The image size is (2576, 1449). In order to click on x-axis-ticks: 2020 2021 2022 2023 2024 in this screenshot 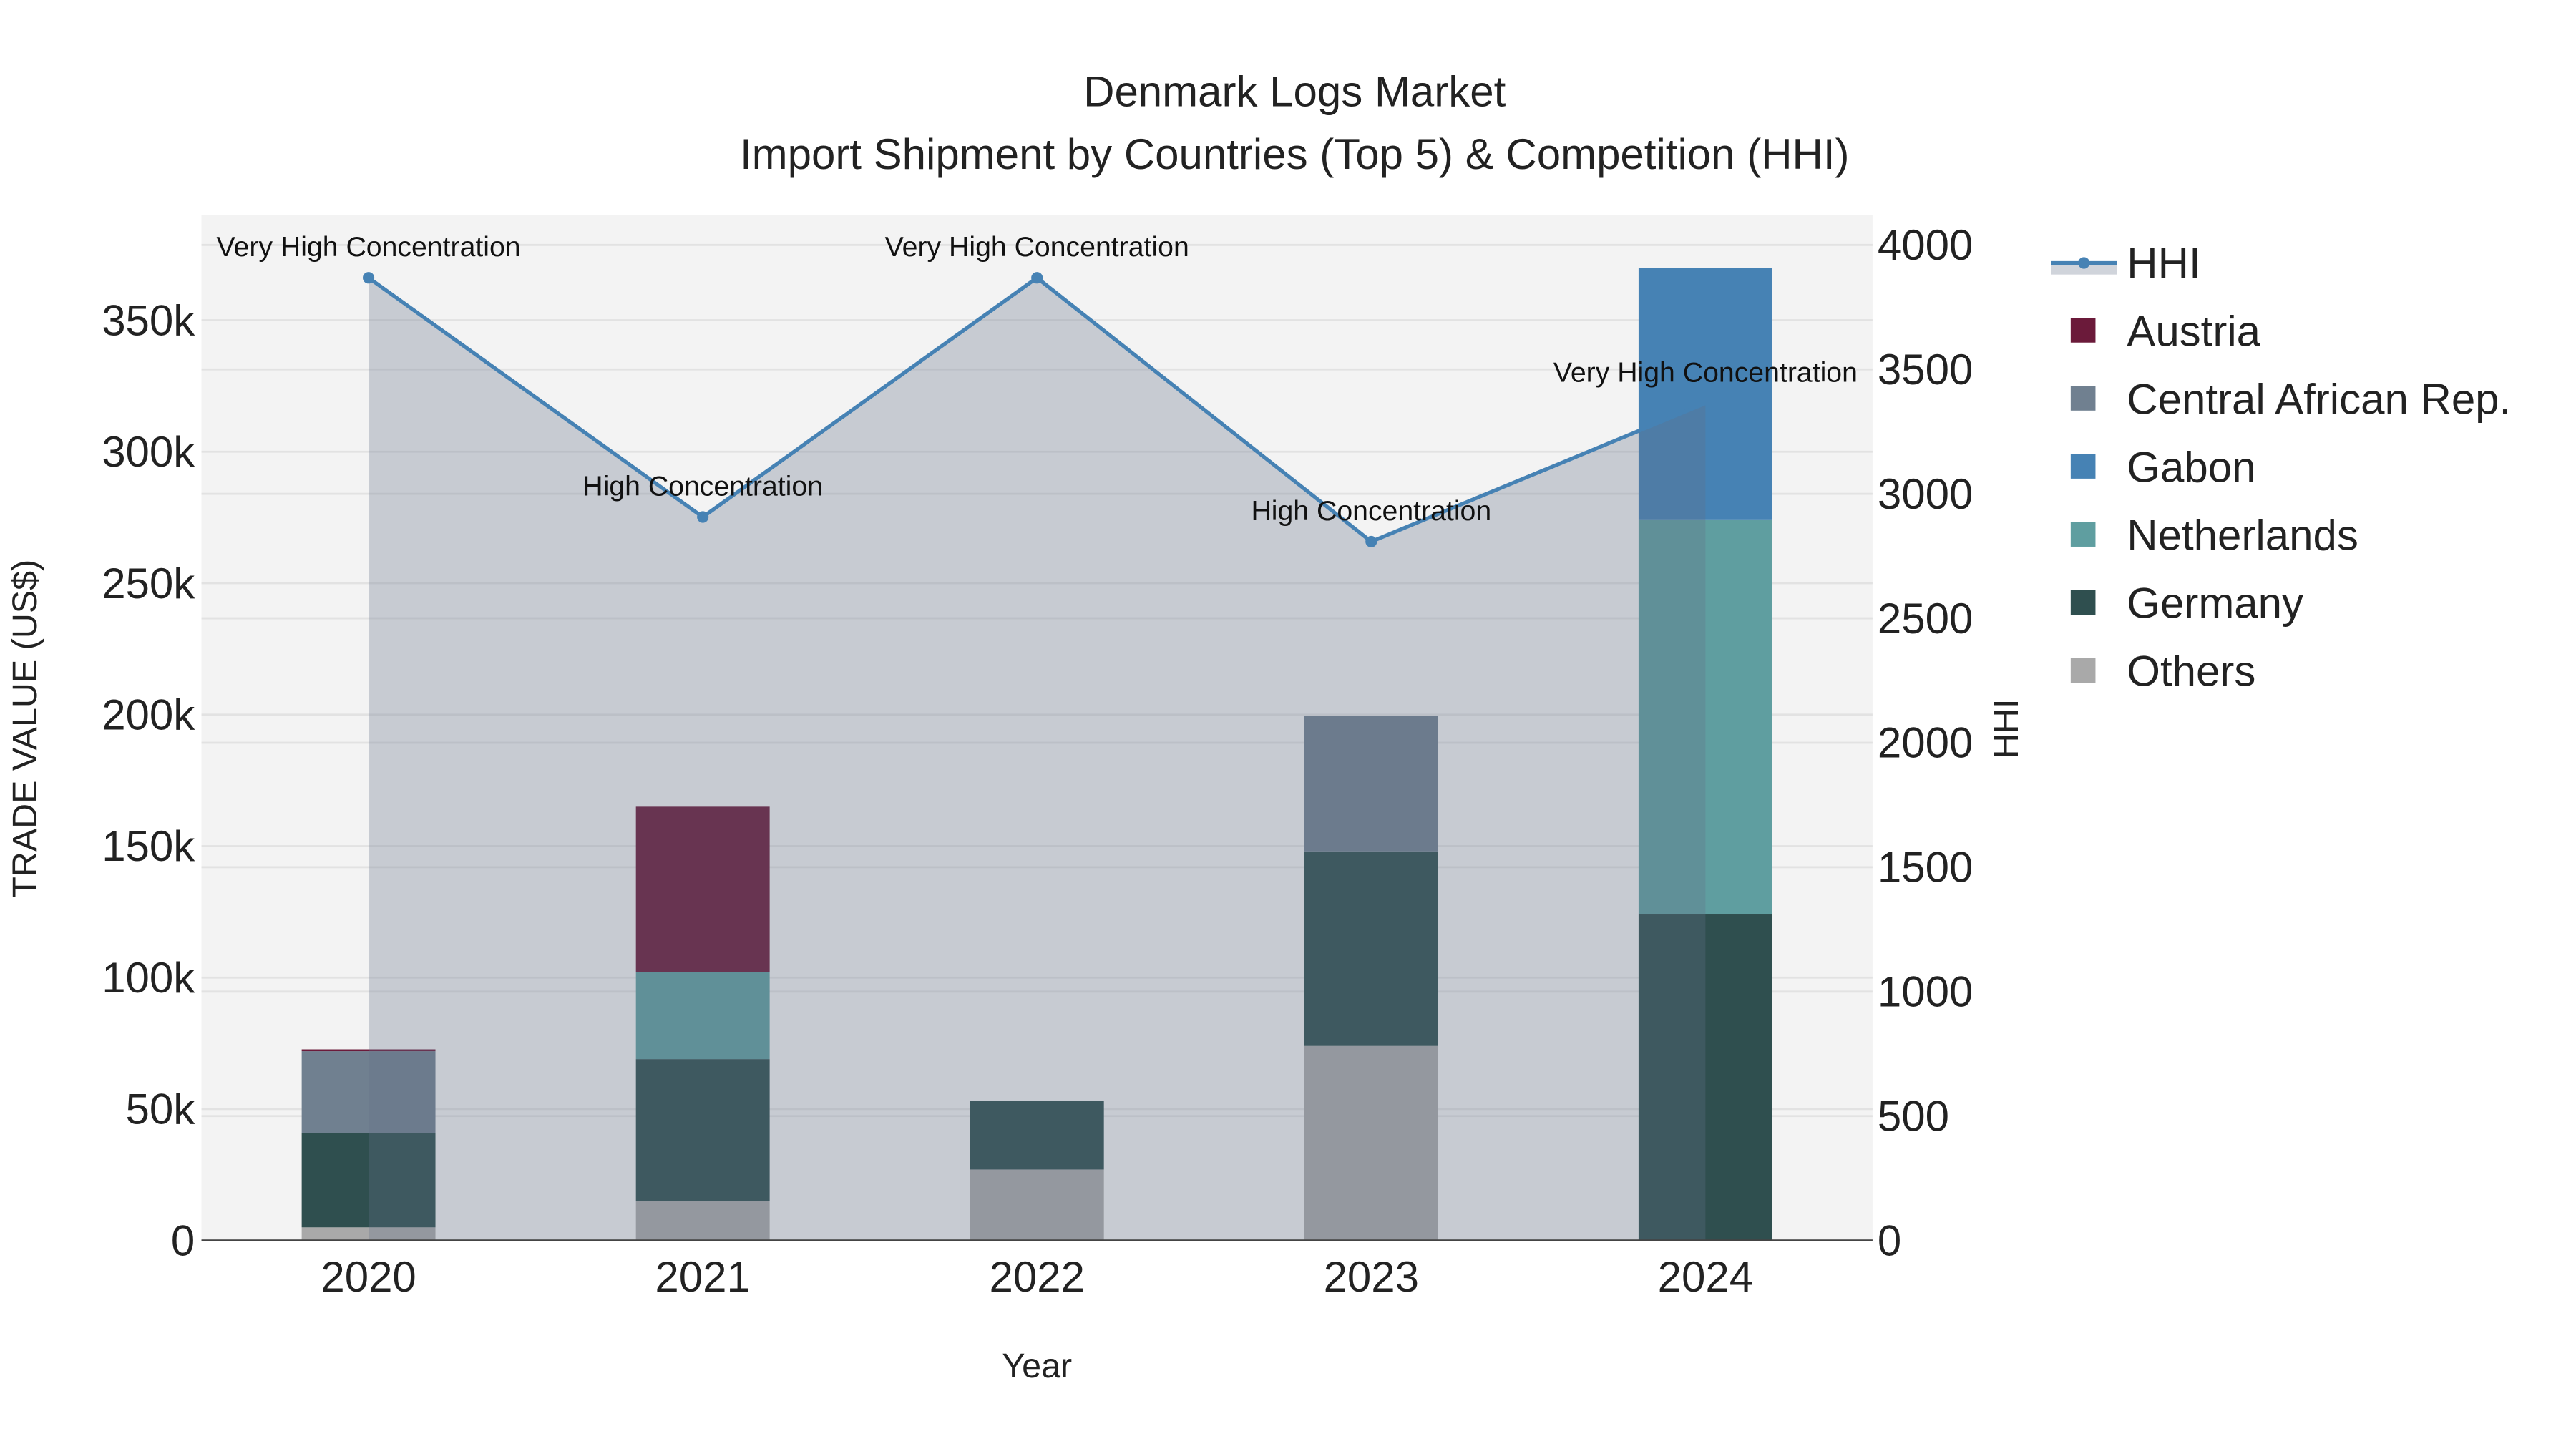, I will do `click(1037, 1277)`.